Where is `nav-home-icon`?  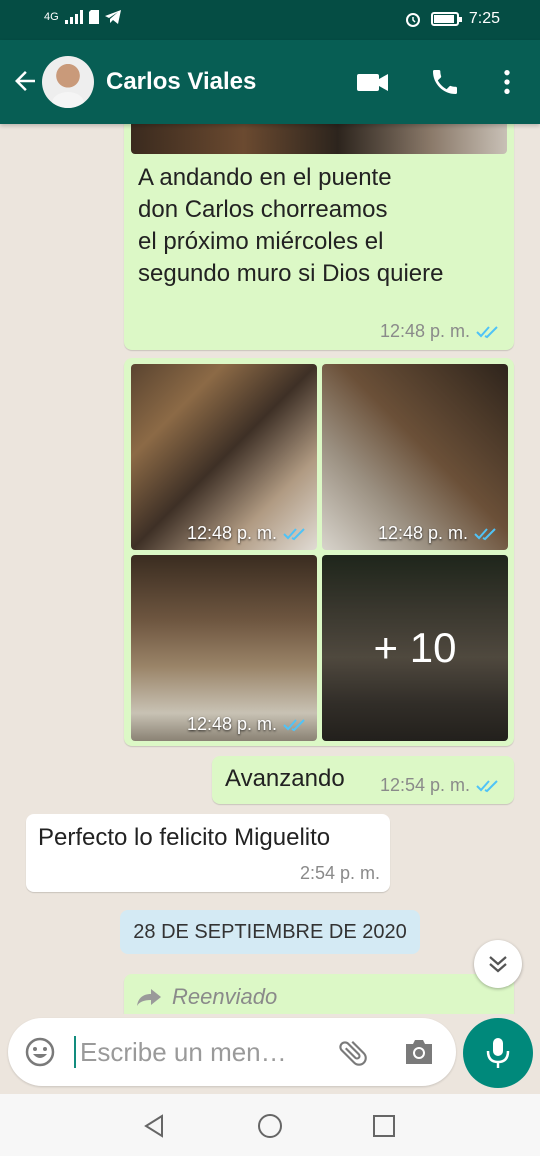 nav-home-icon is located at coordinates (270, 1126).